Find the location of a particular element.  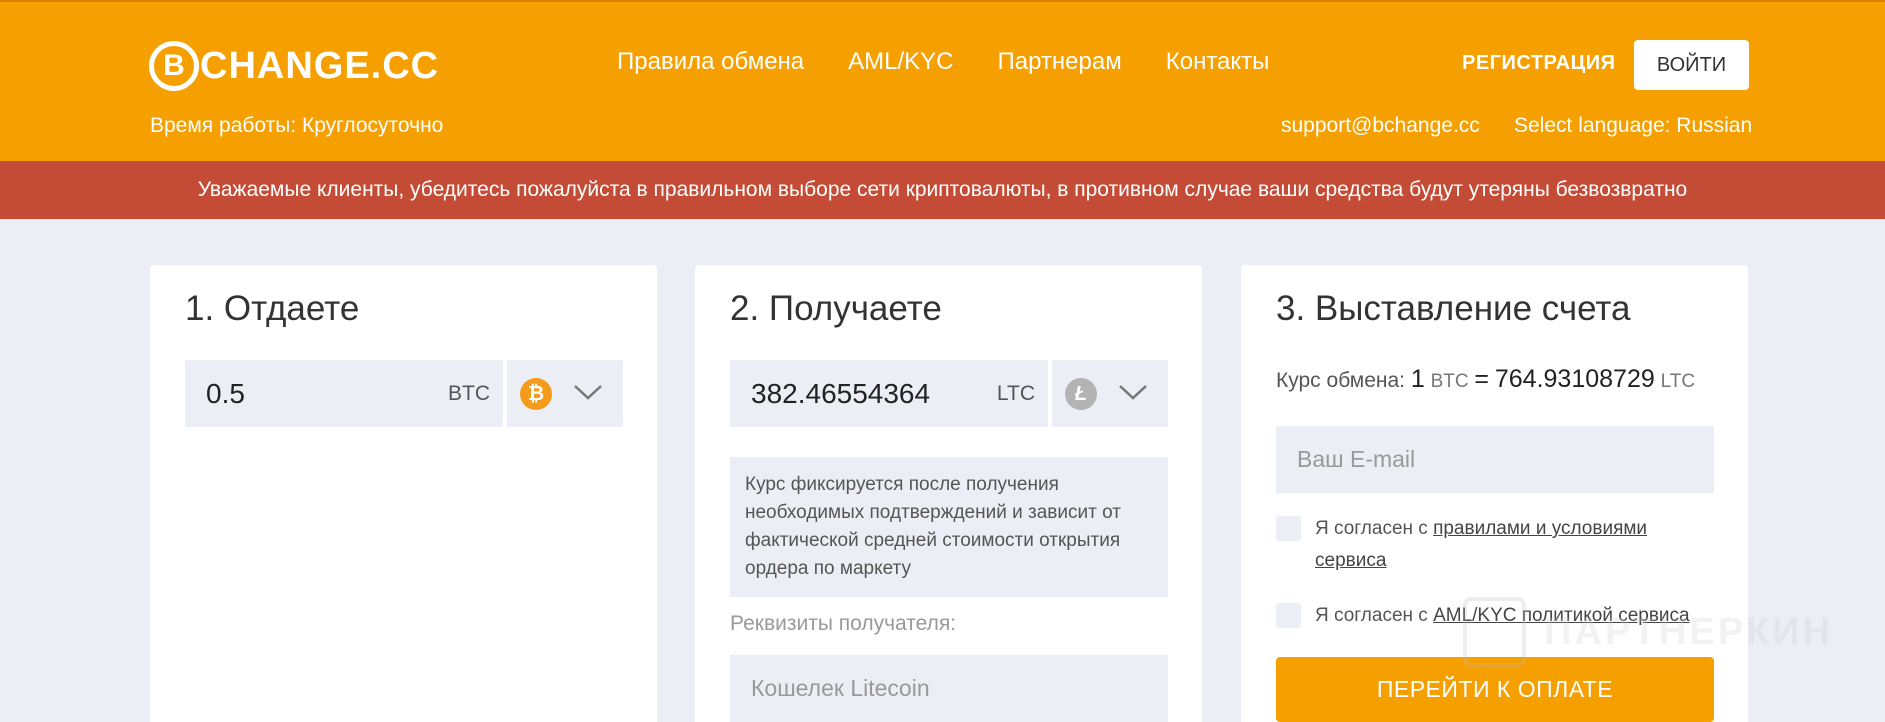

receive-currency-select: Ł is located at coordinates (1110, 393).